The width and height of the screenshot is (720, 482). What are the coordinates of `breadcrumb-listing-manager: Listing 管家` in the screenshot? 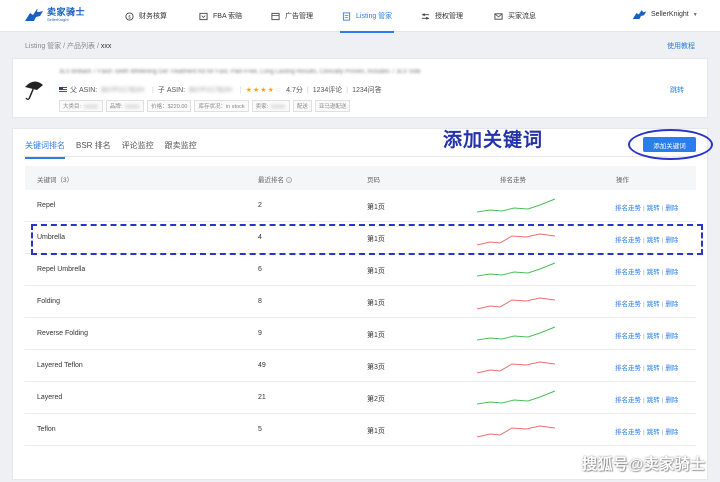 It's located at (43, 46).